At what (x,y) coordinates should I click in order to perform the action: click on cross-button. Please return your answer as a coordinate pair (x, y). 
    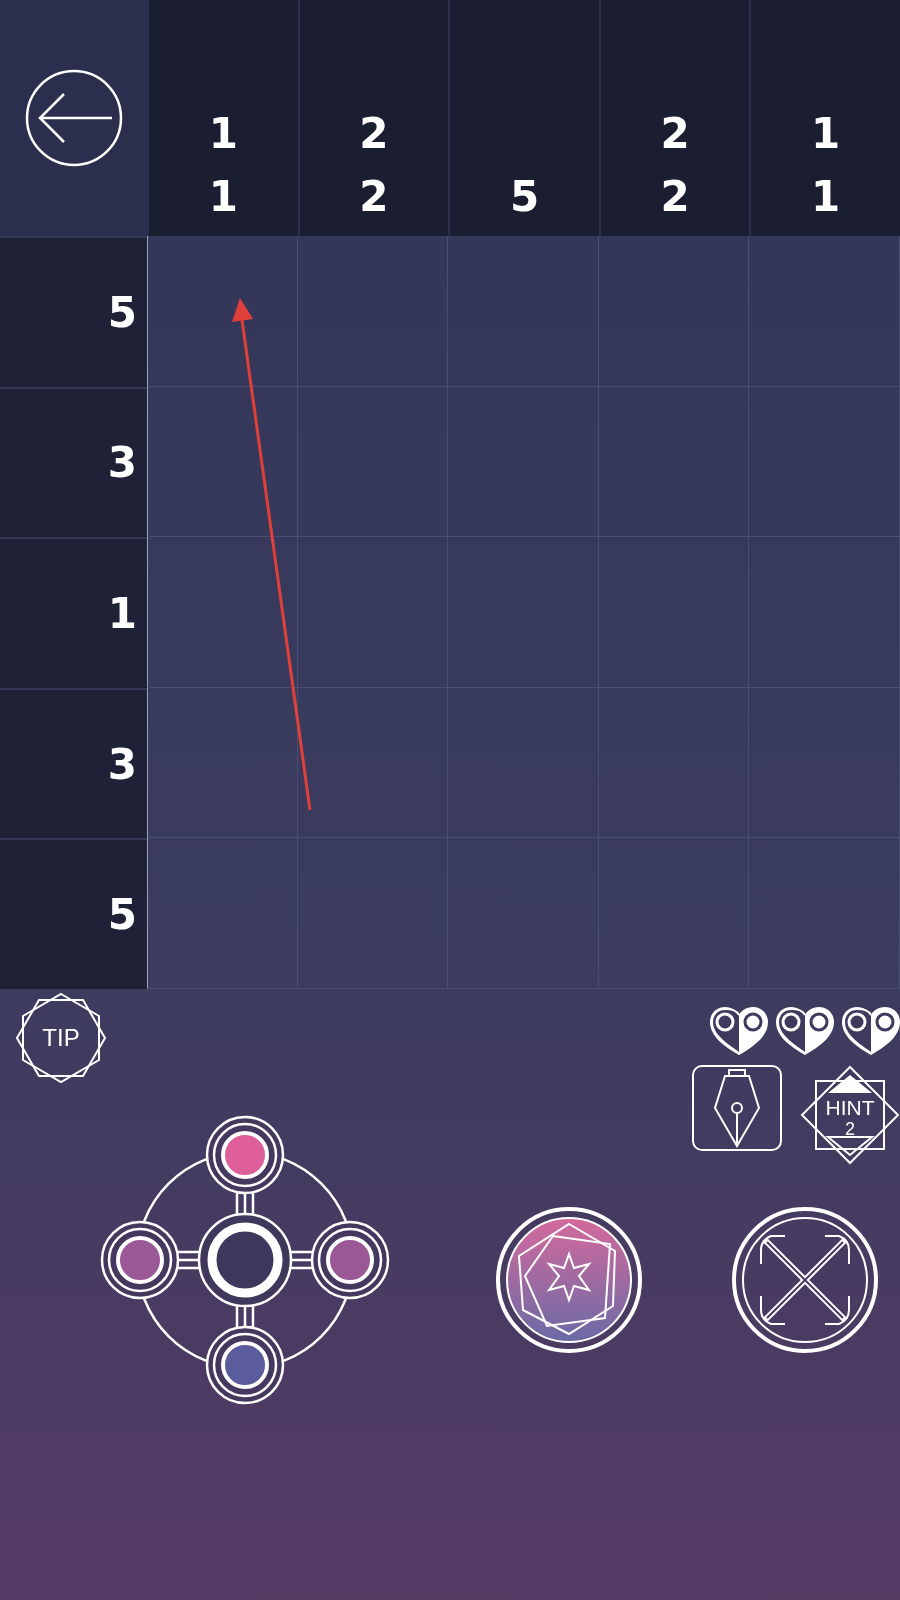
    Looking at the image, I should click on (805, 1279).